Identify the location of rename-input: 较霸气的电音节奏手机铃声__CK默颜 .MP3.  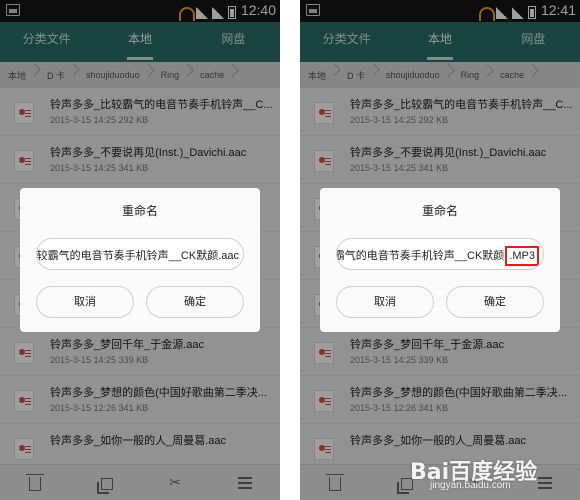
(440, 254).